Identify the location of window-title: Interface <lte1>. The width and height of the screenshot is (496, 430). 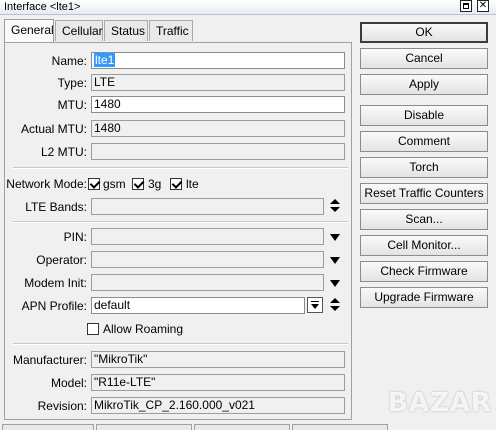
(42, 7).